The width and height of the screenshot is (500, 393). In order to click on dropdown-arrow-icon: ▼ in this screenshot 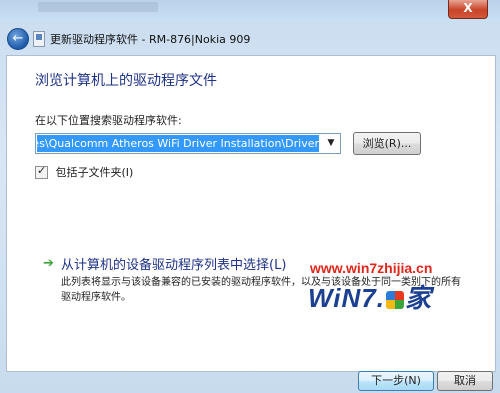, I will do `click(331, 143)`.